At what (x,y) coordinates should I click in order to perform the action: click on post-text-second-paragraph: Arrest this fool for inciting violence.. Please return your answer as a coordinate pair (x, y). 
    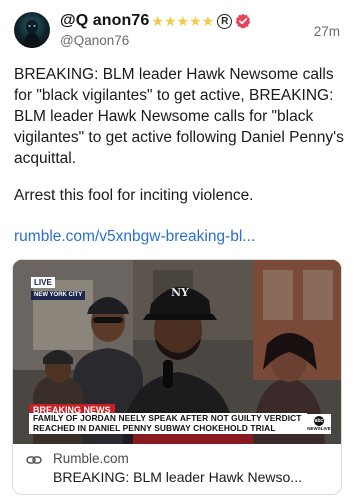
    Looking at the image, I should click on (134, 195).